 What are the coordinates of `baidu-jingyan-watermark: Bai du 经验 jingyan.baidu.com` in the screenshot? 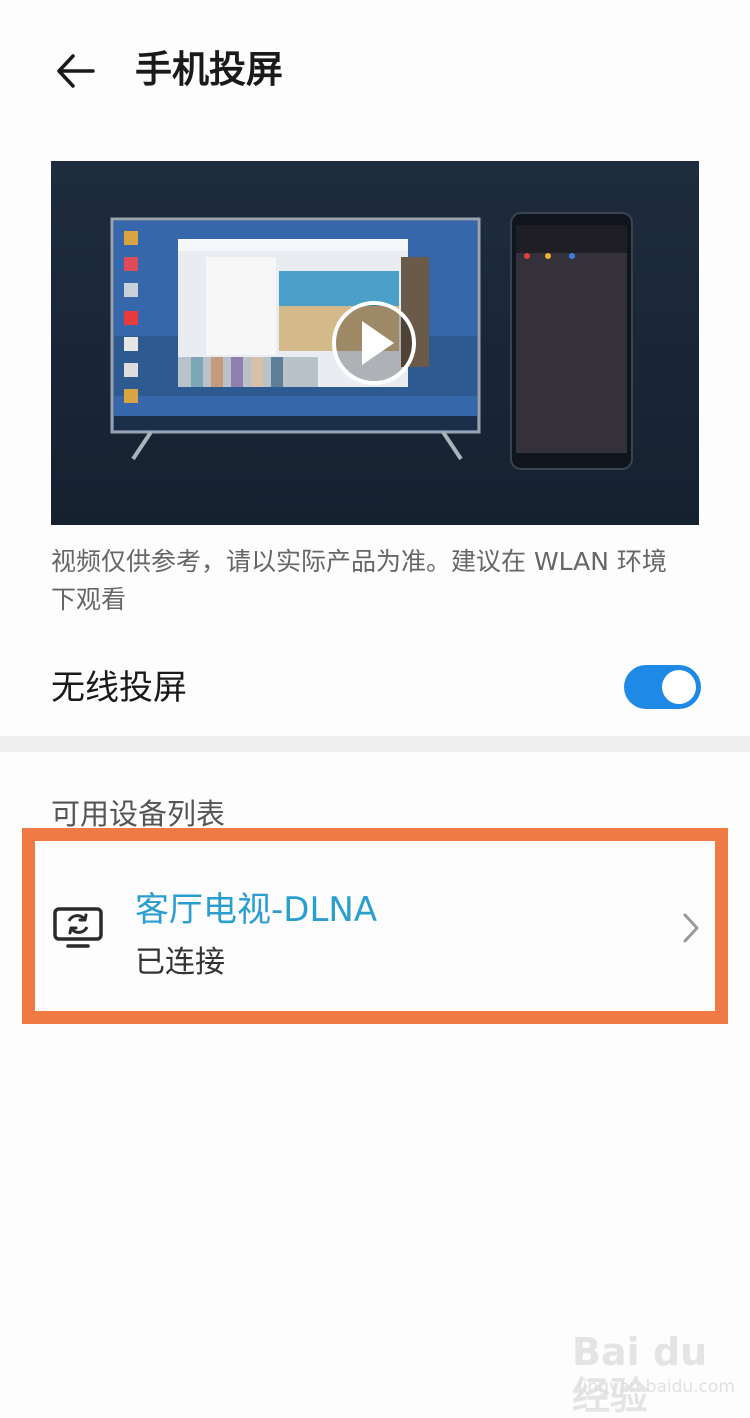 It's located at (653, 1374).